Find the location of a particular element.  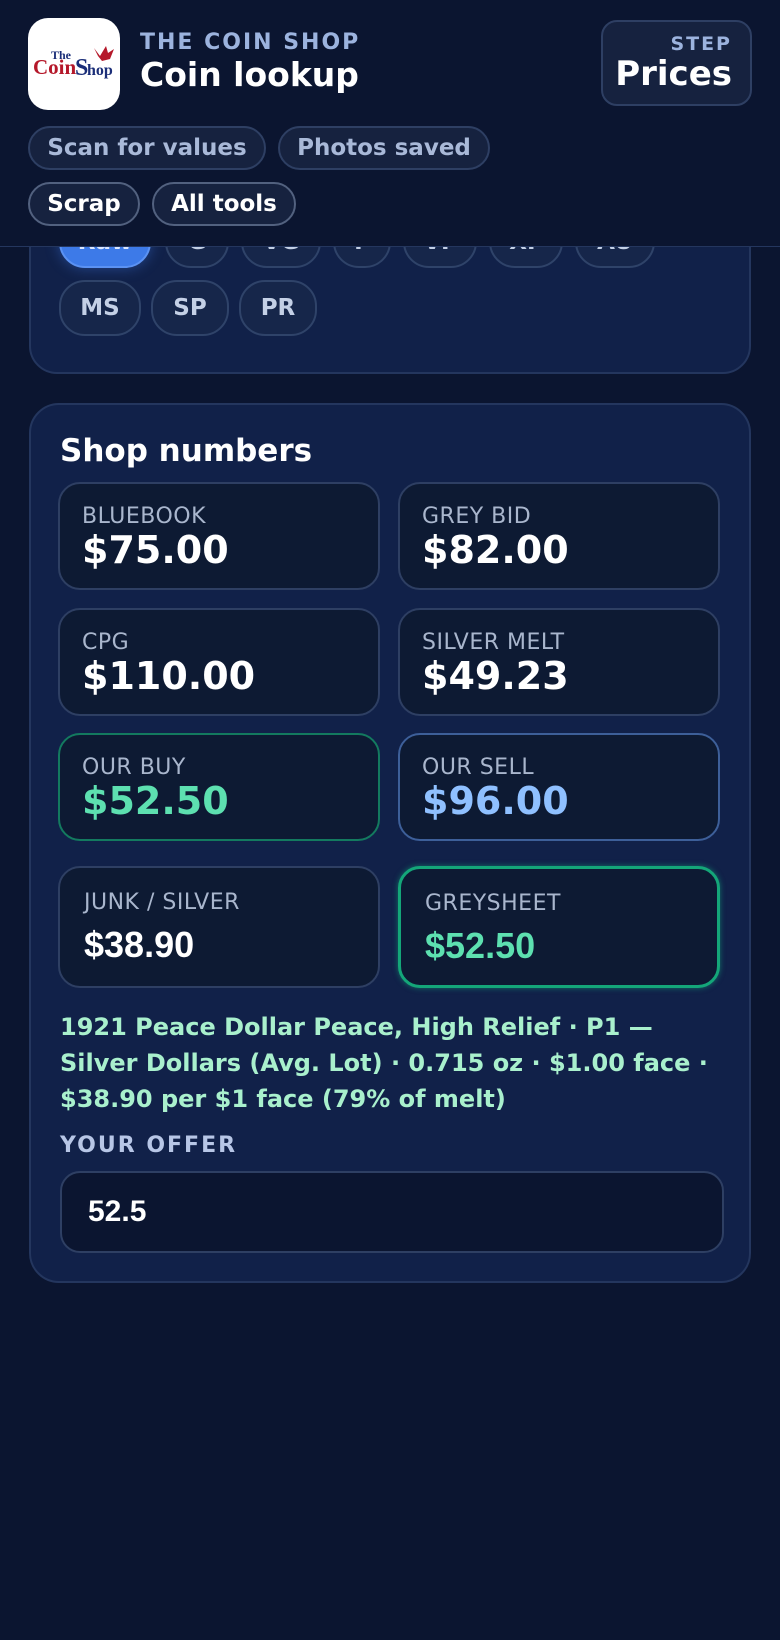

your-offer-input is located at coordinates (392, 1212).